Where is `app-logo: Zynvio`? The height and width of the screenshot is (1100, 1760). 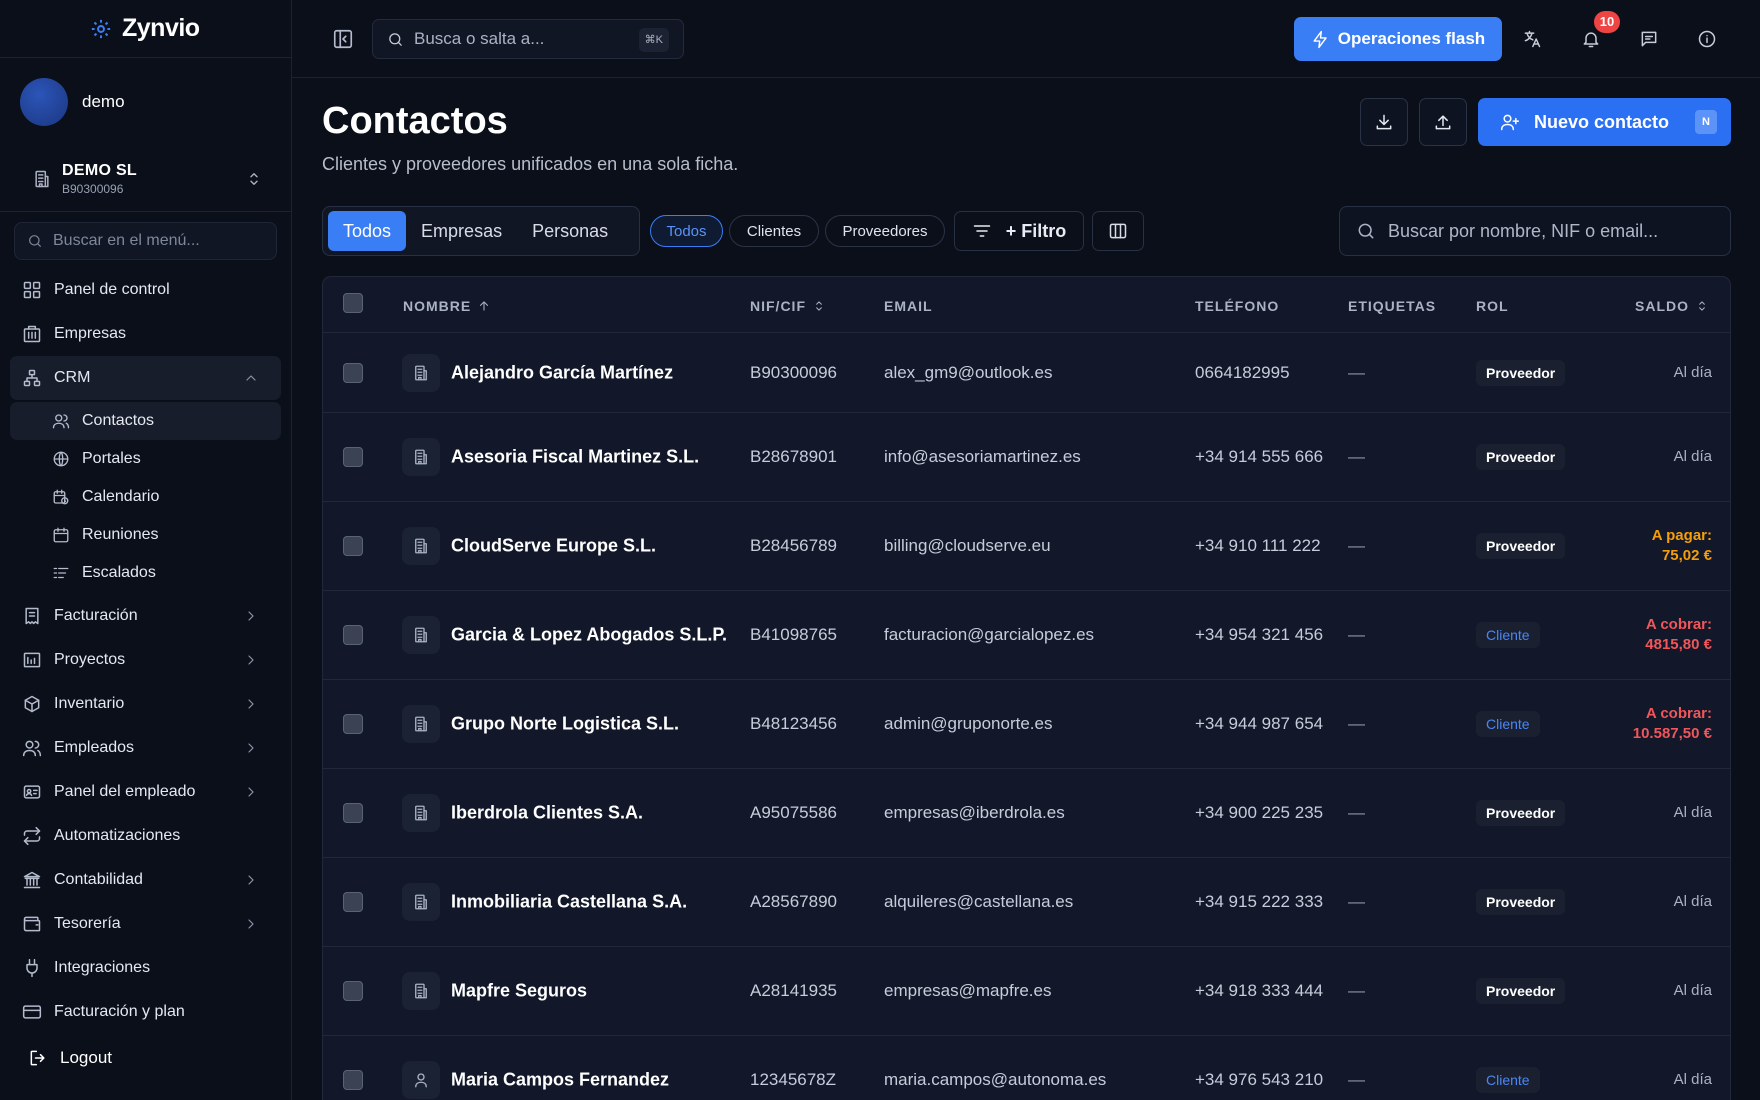
app-logo: Zynvio is located at coordinates (145, 29).